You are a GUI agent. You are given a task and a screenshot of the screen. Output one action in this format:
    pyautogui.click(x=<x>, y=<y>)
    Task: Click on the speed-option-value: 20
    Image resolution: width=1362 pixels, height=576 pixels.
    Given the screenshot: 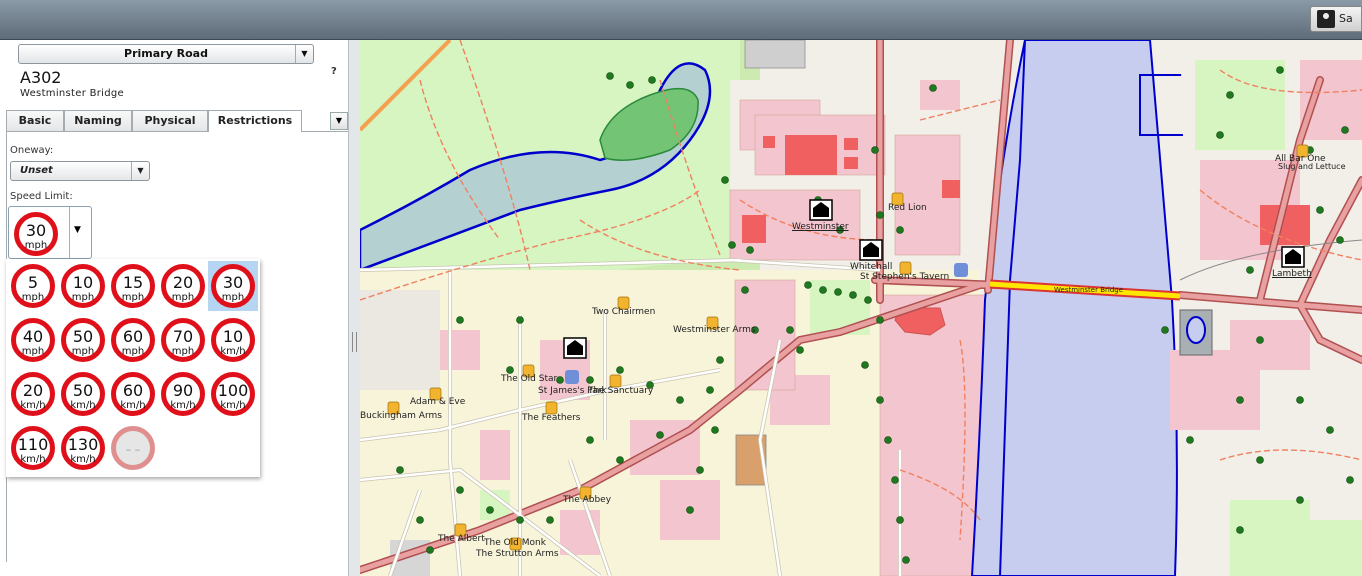 What is the action you would take?
    pyautogui.click(x=33, y=390)
    